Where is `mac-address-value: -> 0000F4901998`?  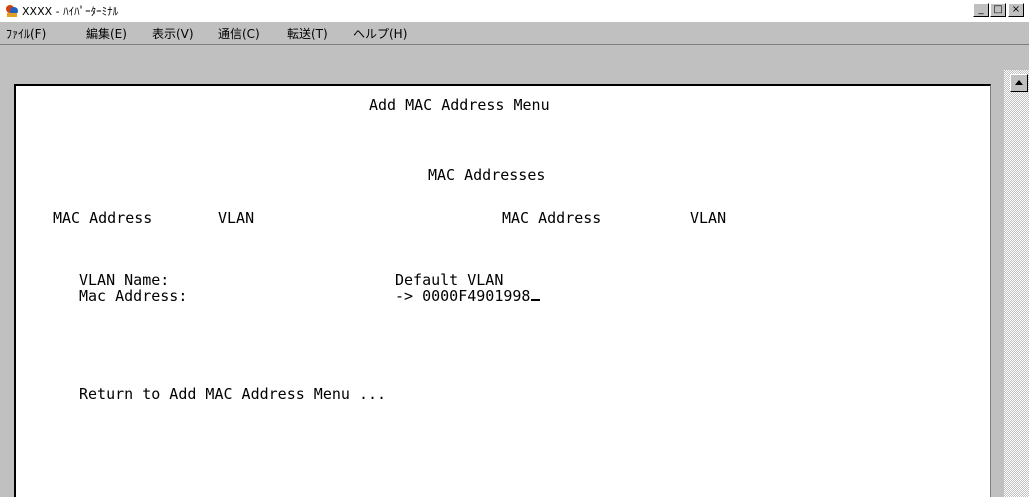
mac-address-value: -> 0000F4901998 is located at coordinates (463, 296).